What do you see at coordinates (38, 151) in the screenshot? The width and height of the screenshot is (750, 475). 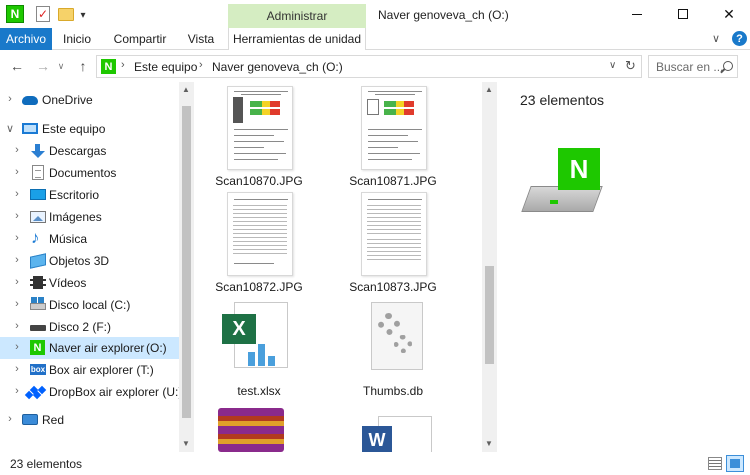 I see `downloads-icon` at bounding box center [38, 151].